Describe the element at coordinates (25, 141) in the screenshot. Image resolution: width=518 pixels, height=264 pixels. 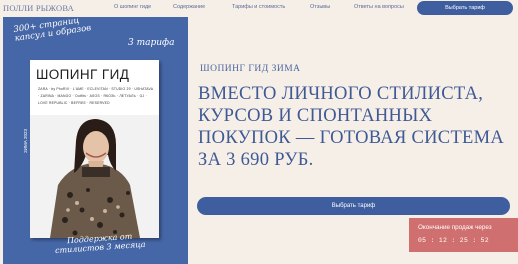
I see `spine-label: ЗИМА 2023` at that location.